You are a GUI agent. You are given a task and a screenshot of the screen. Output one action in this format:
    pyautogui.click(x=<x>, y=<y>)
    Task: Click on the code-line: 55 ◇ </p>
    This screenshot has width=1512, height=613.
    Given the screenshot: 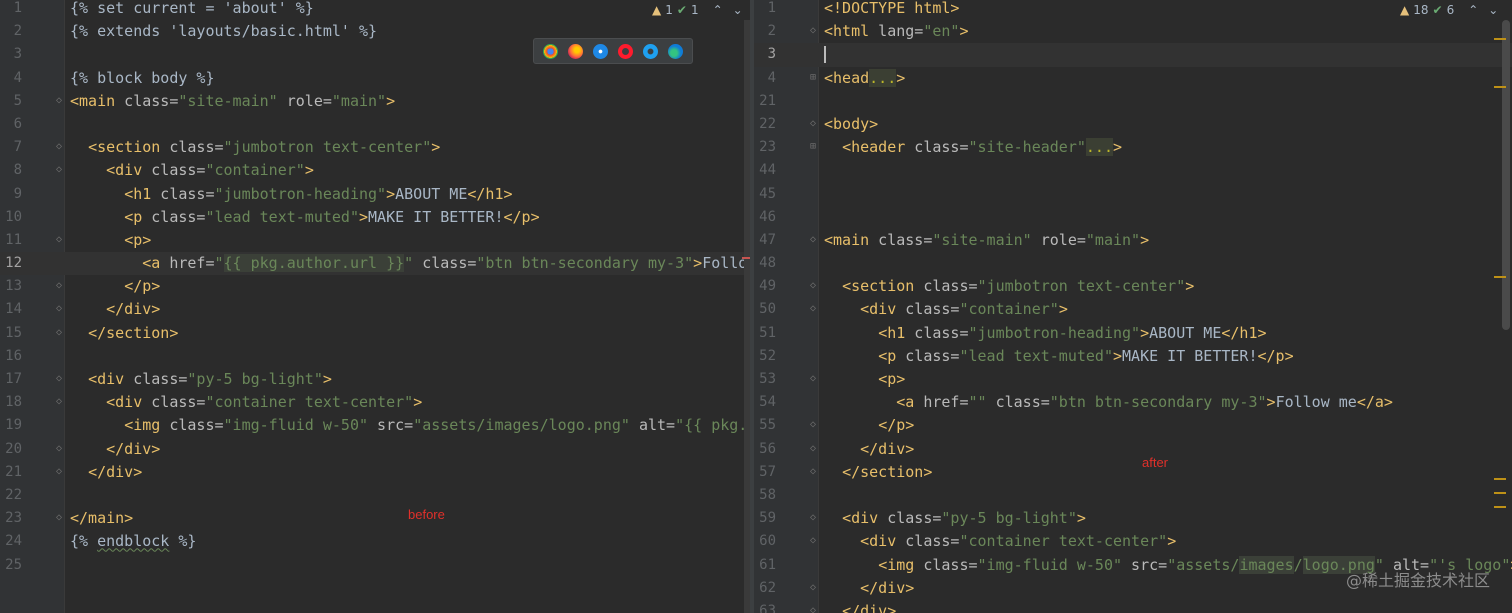 What is the action you would take?
    pyautogui.click(x=1133, y=425)
    